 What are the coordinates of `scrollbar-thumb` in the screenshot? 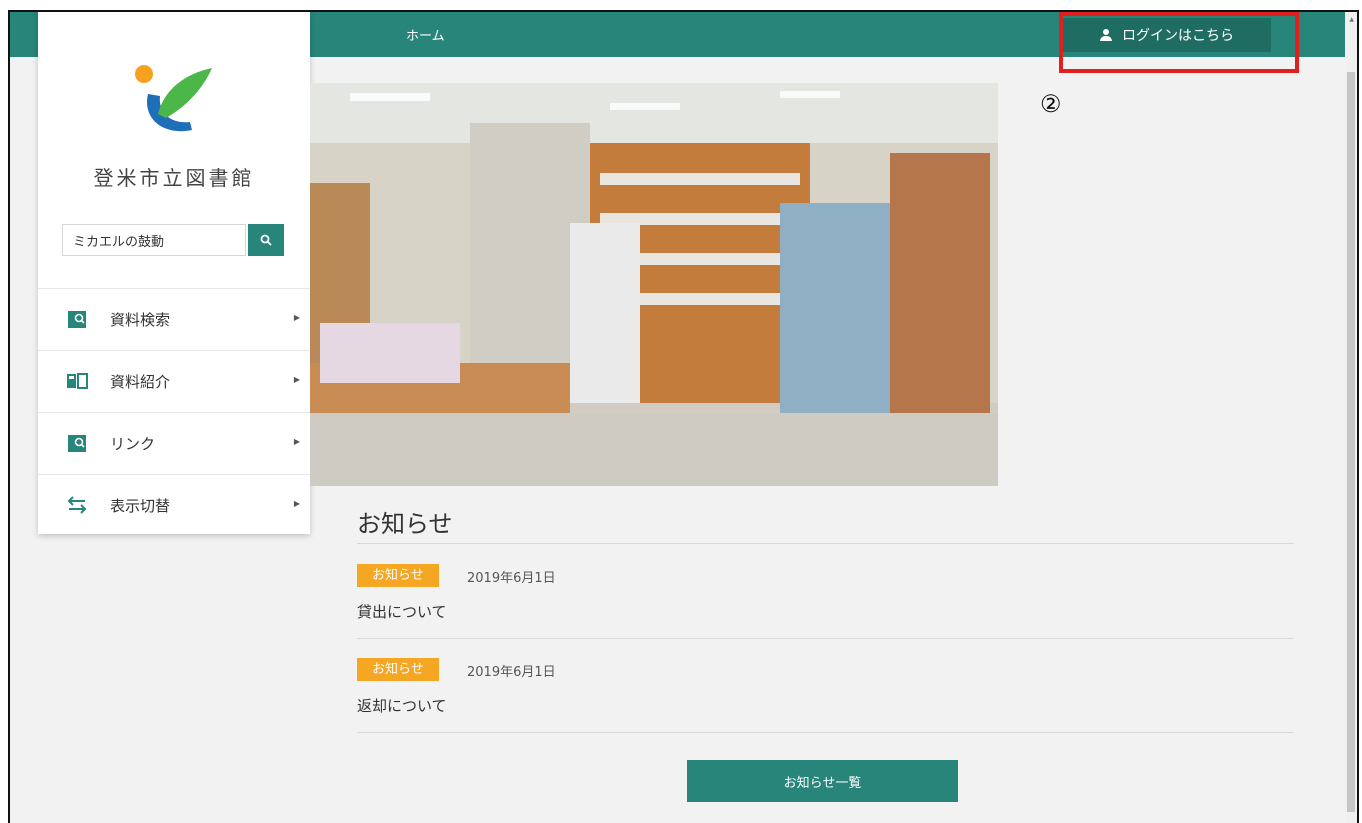 It's located at (1351, 442).